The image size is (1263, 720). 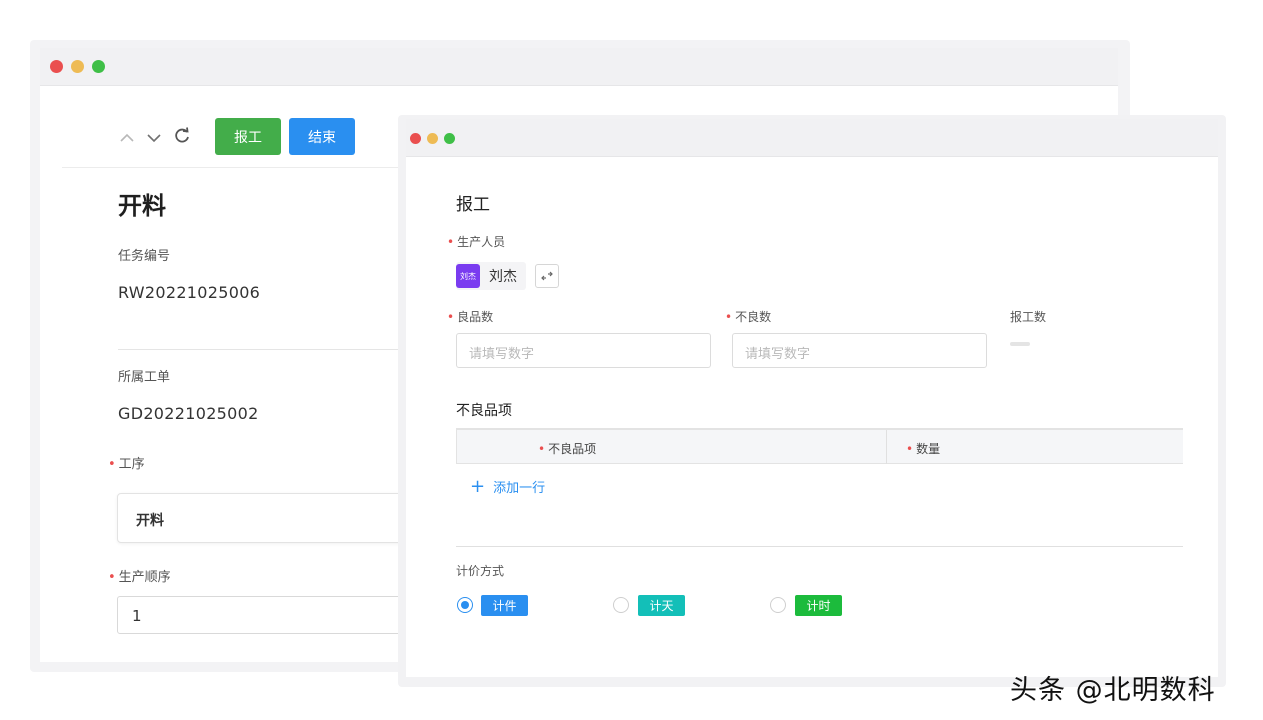 I want to click on work-order-label: 所属工单, so click(x=144, y=377).